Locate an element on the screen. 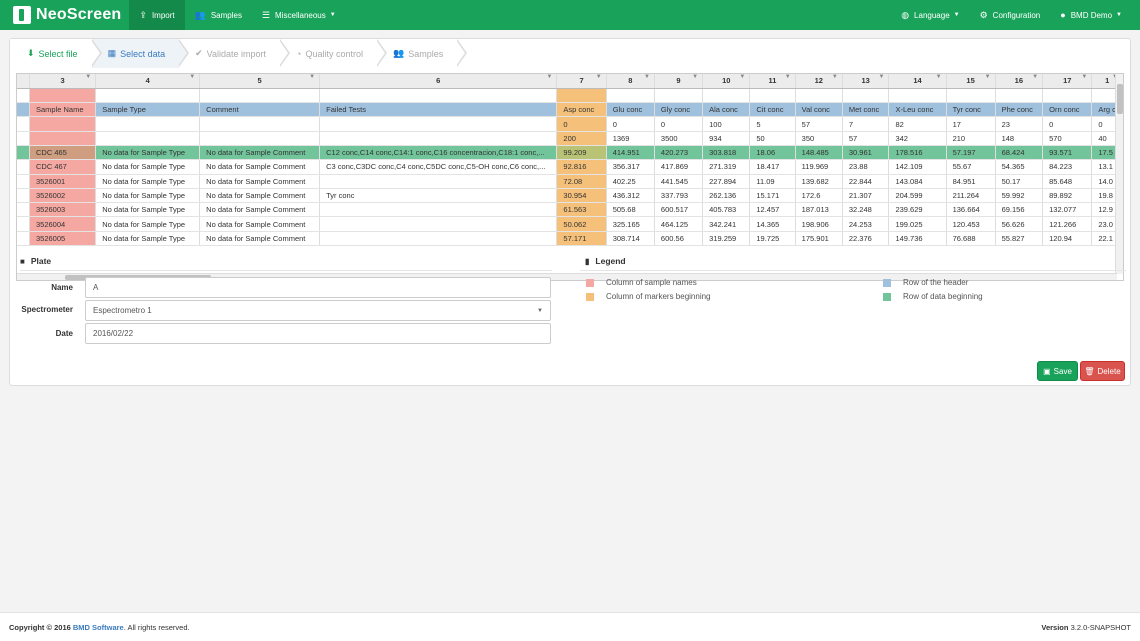 This screenshot has width=1140, height=641. table-cell: 600.56 is located at coordinates (679, 239).